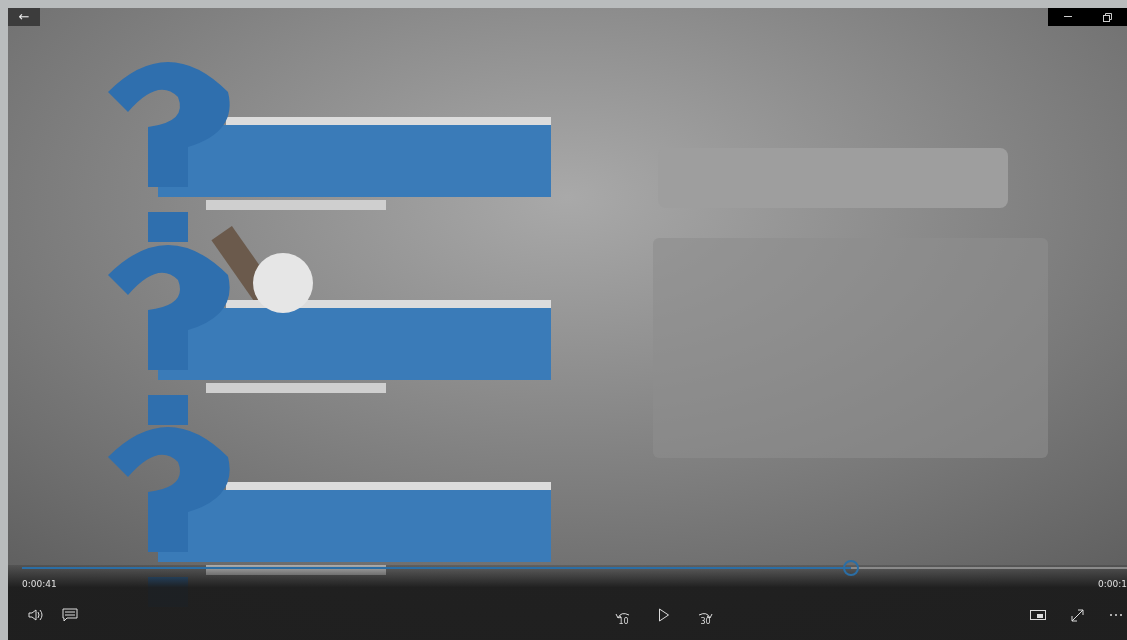  I want to click on more-button, so click(1116, 615).